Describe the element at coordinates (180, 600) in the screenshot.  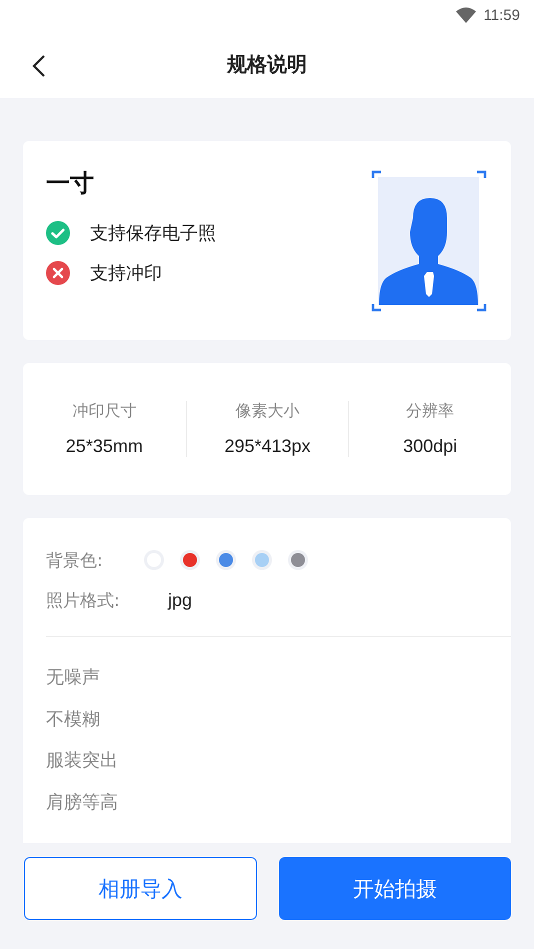
I see `format-value: jpg` at that location.